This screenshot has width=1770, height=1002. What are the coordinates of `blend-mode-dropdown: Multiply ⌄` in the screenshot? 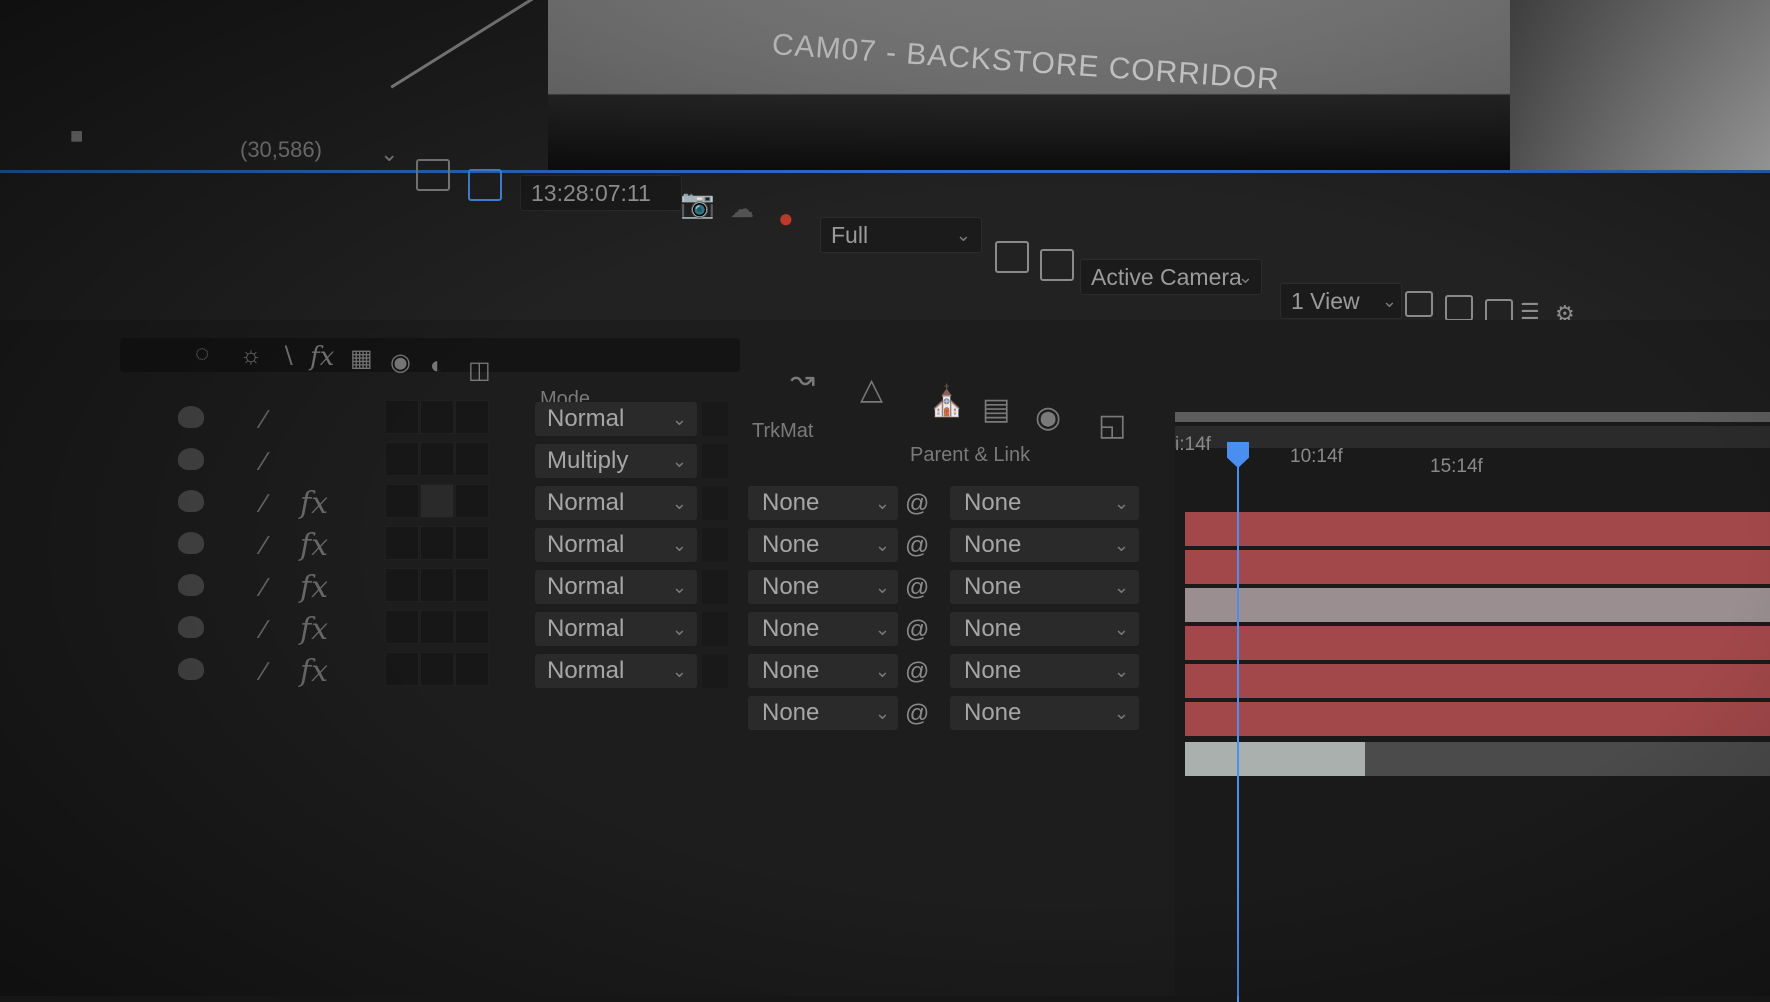 It's located at (616, 461).